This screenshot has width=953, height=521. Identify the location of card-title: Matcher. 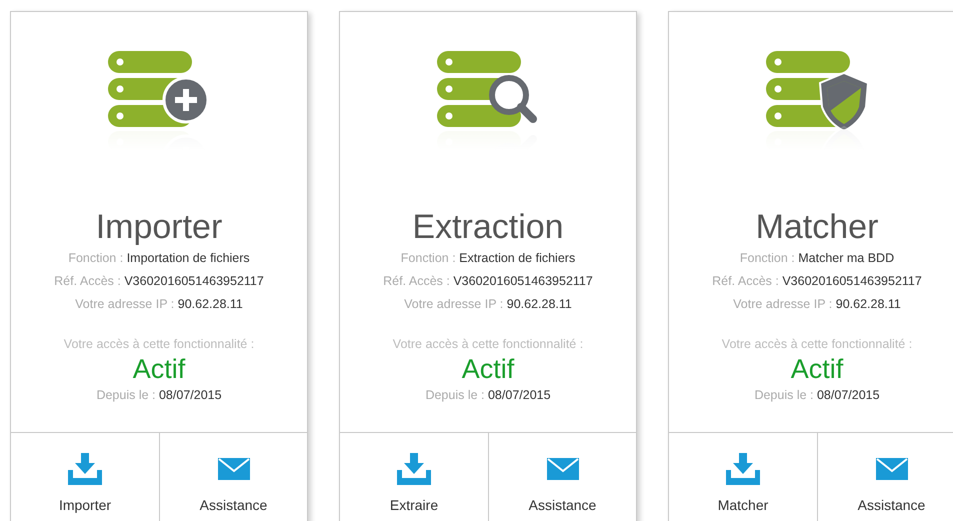
(817, 227).